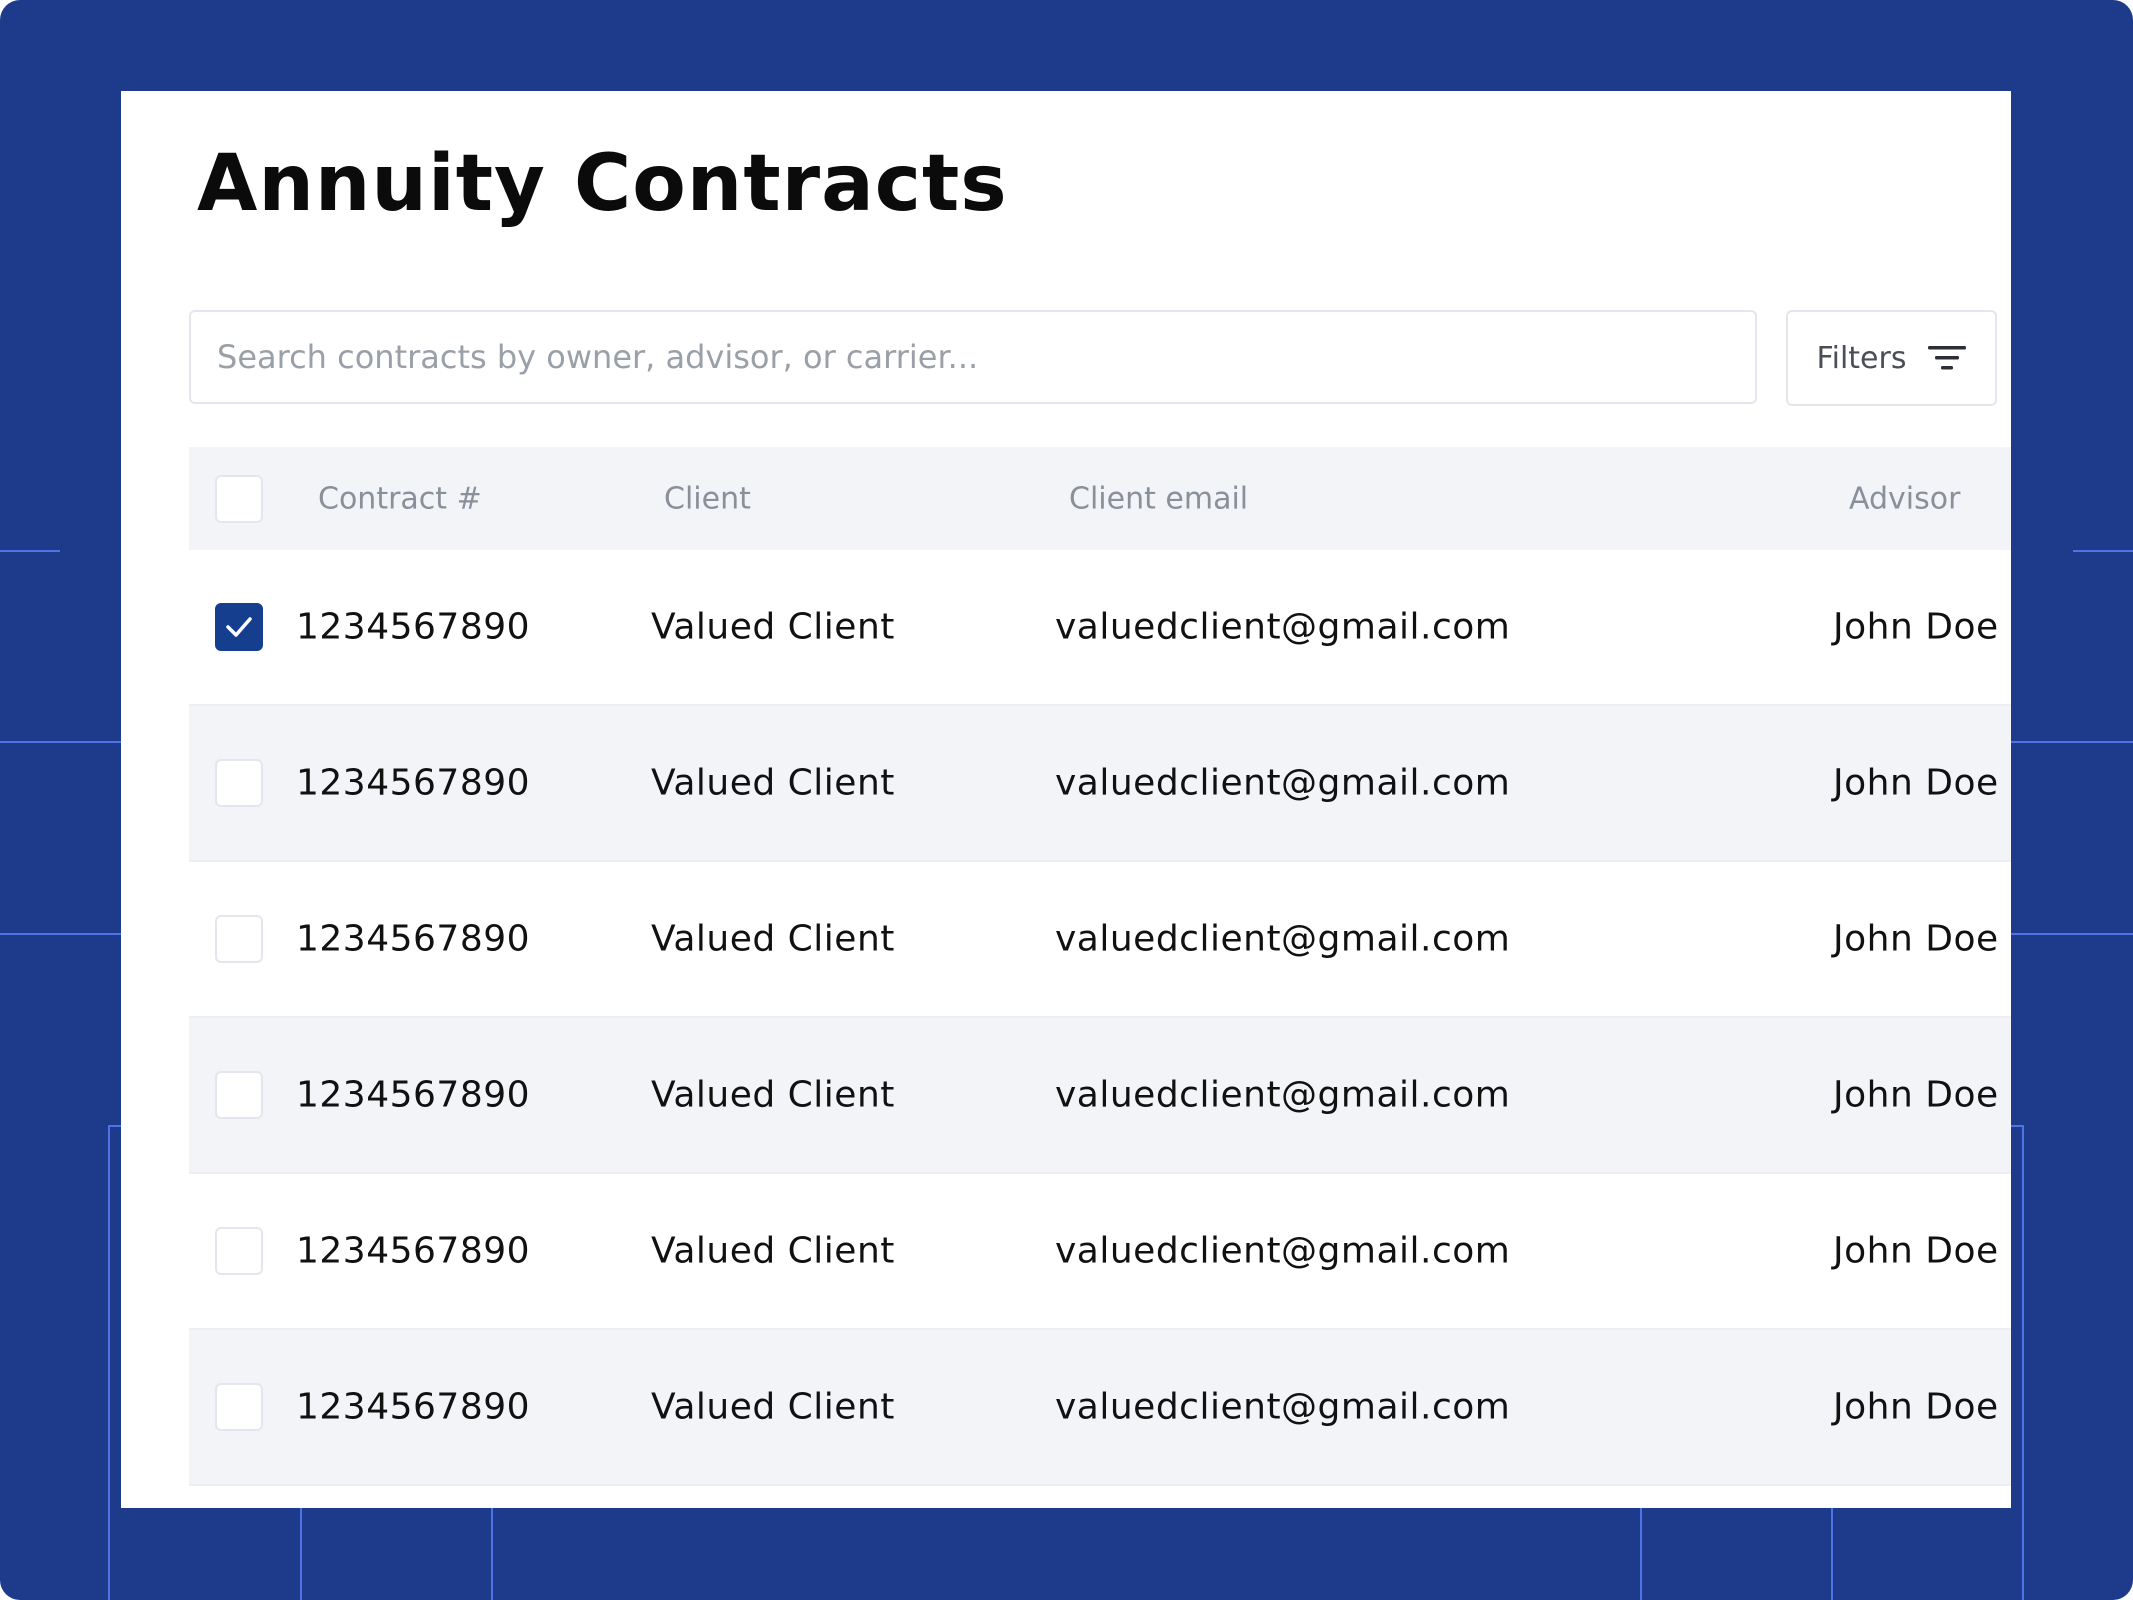 The height and width of the screenshot is (1600, 2133). I want to click on column-header-client-email: Client email, so click(1158, 498).